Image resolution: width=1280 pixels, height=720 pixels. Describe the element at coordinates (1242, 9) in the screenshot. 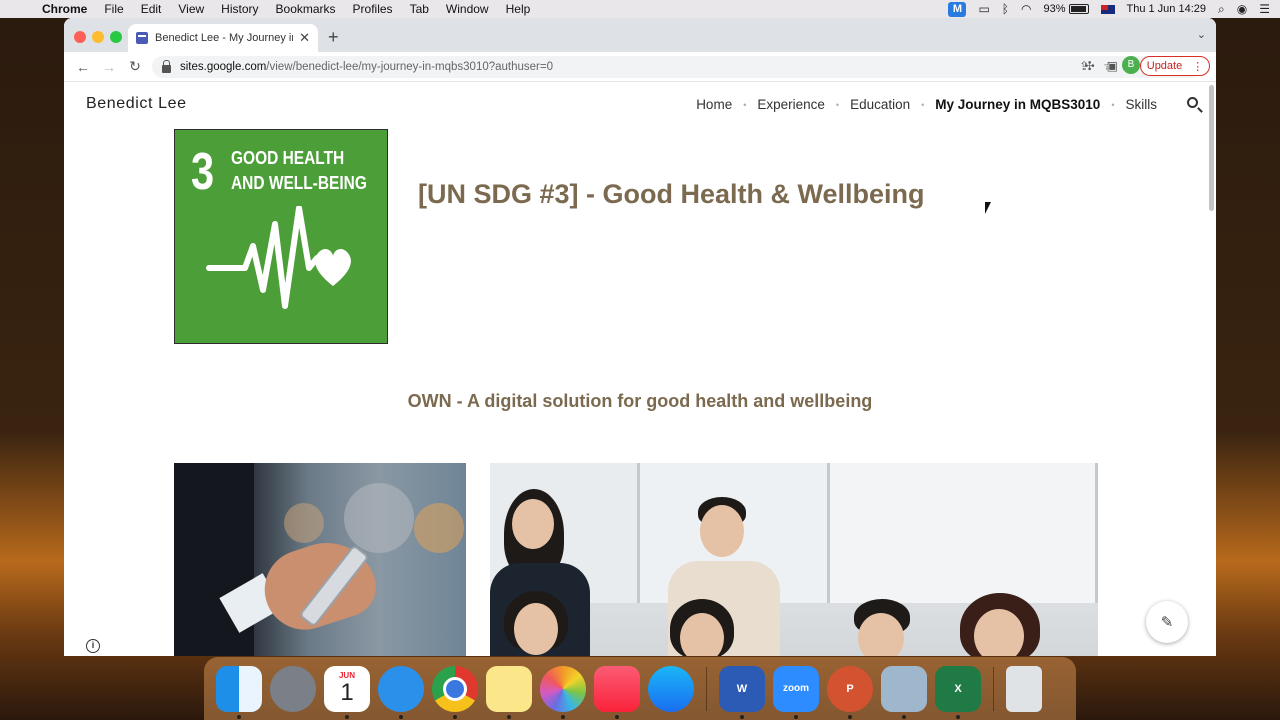

I see `siri-icon: ◉` at that location.